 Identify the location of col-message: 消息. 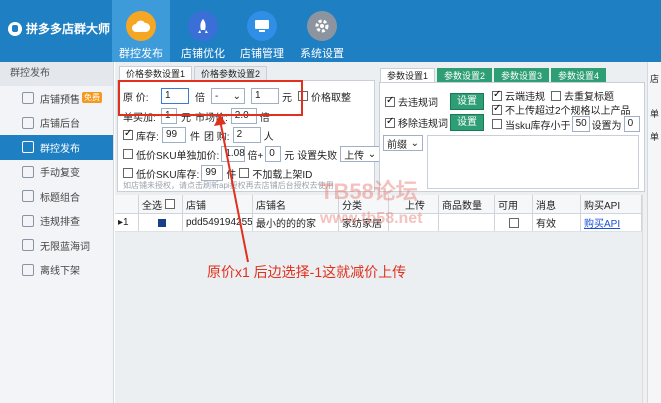
(557, 204).